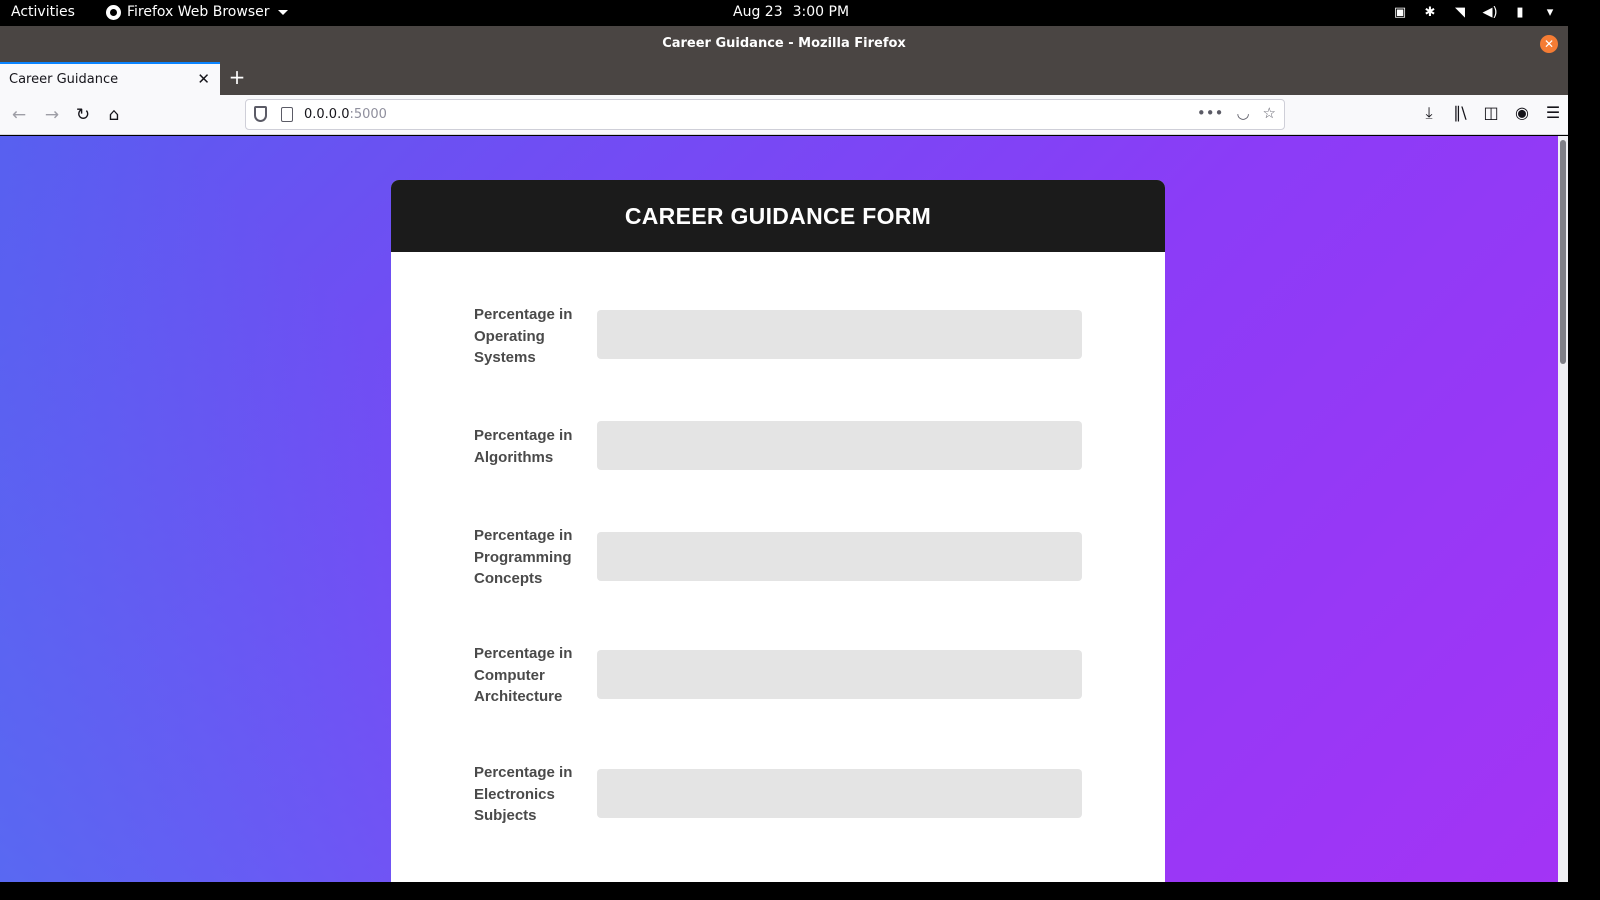 This screenshot has height=900, width=1600. What do you see at coordinates (523, 557) in the screenshot?
I see `field-label: Percentage in Programming Concepts` at bounding box center [523, 557].